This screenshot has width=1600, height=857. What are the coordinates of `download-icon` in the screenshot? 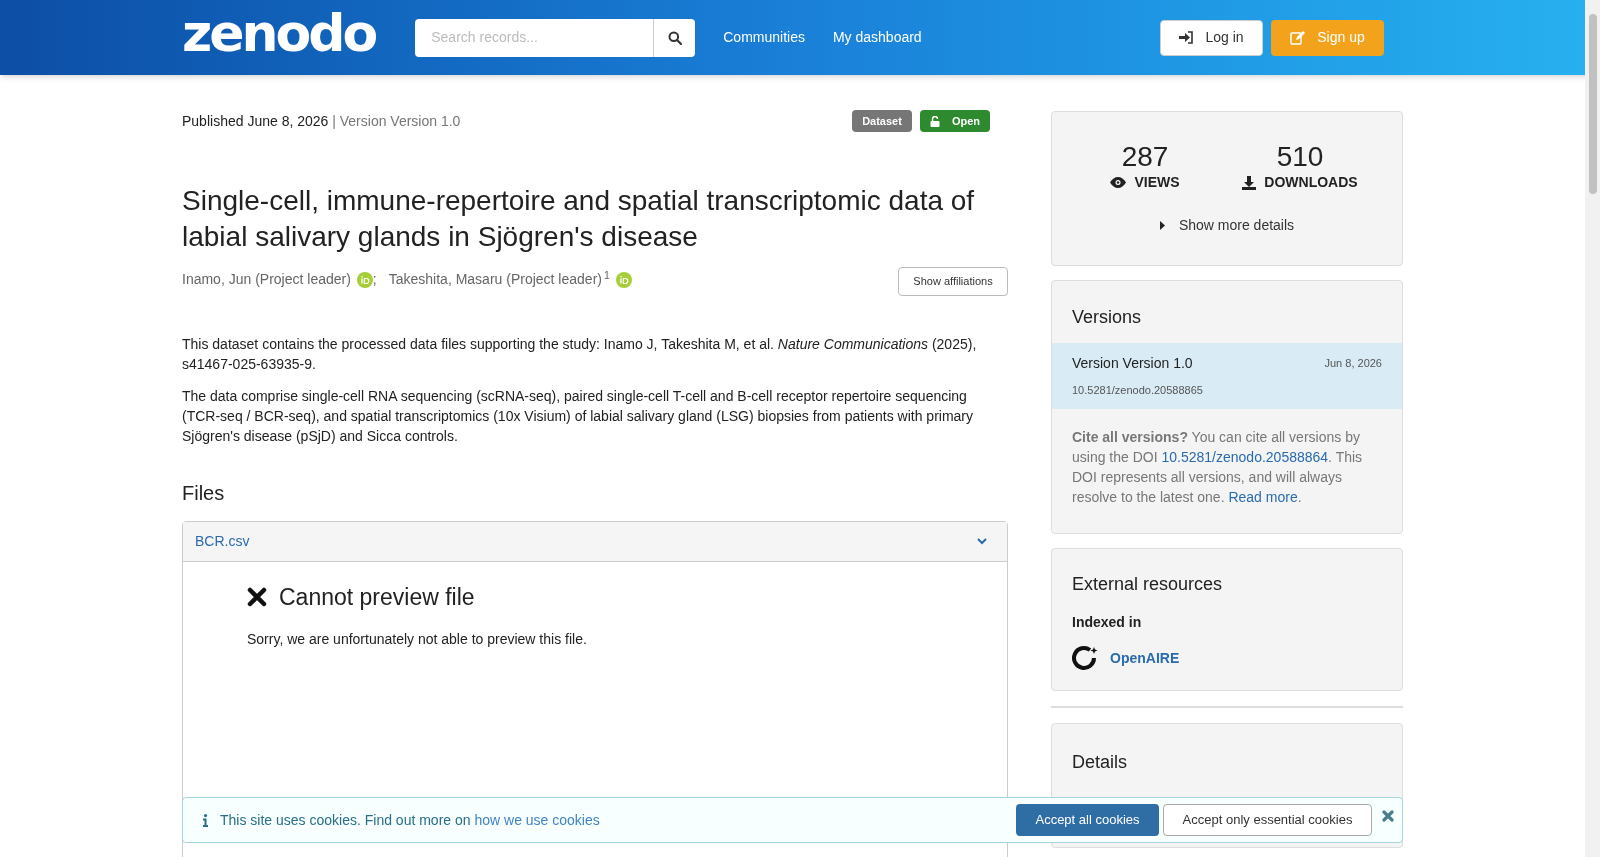 It's located at (1249, 182).